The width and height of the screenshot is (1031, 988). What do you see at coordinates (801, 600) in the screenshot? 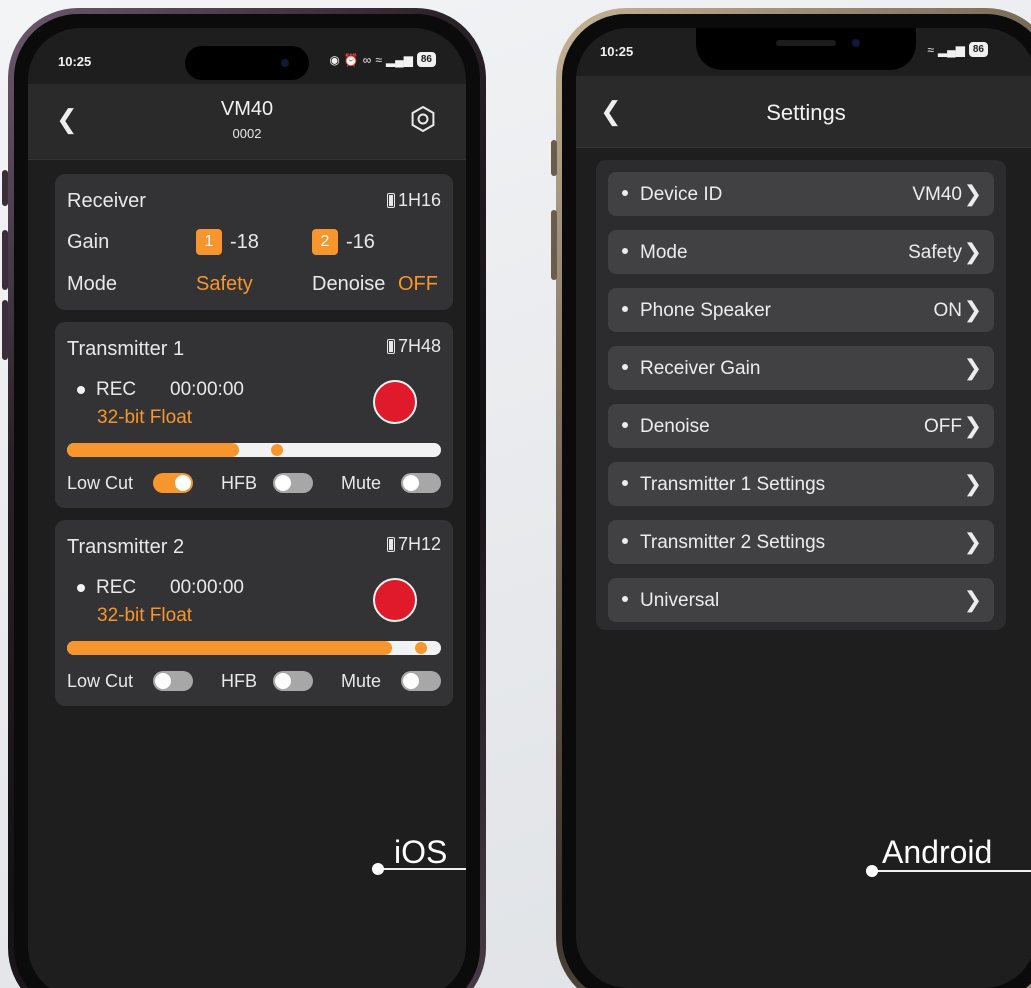
I see `setting-universal: Universal ❯` at bounding box center [801, 600].